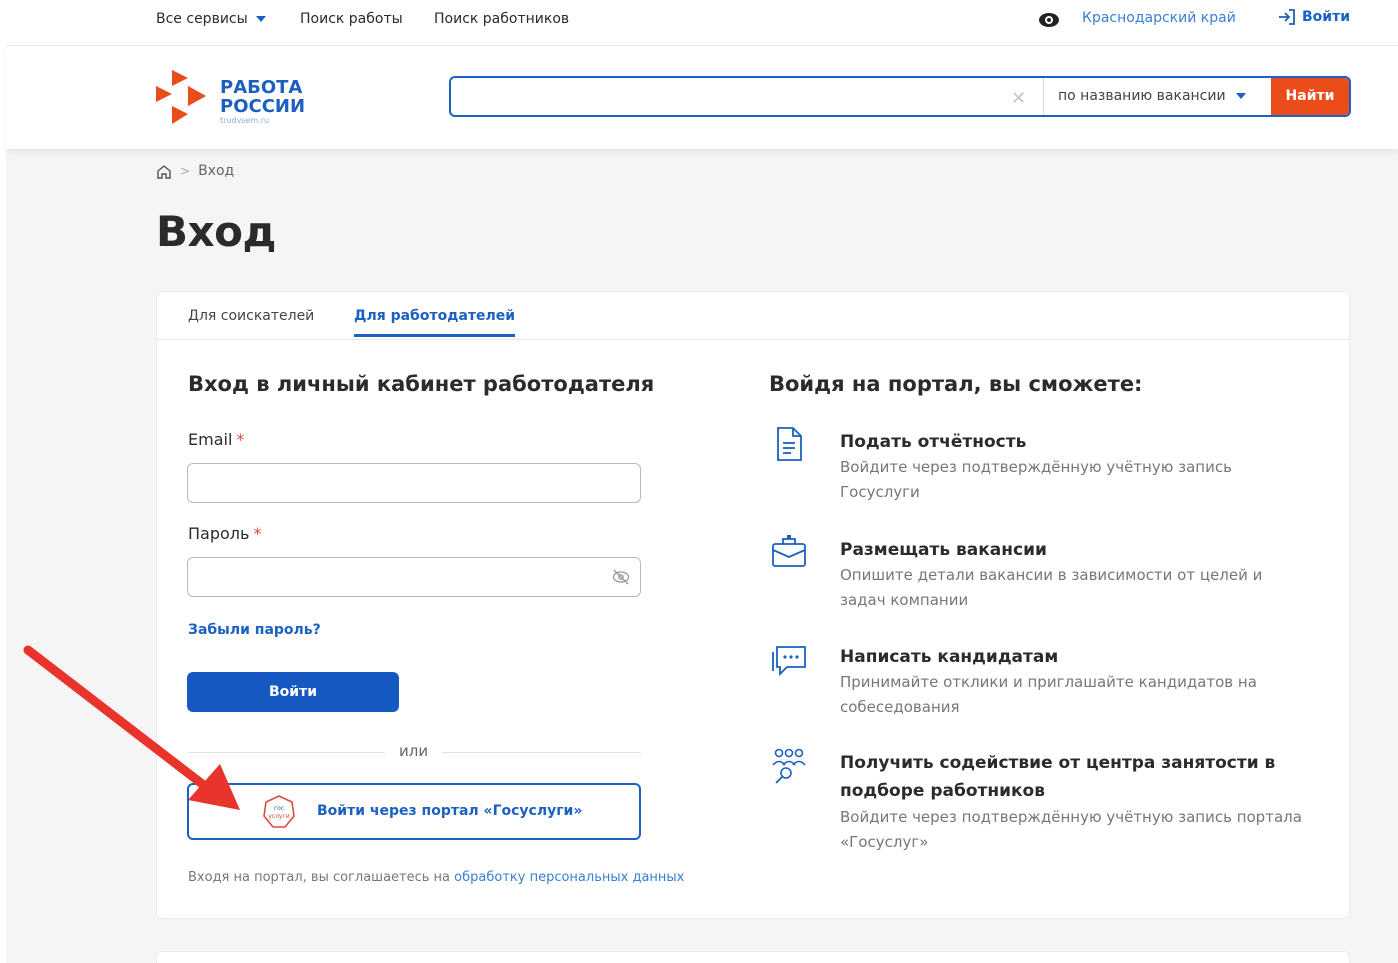 The width and height of the screenshot is (1398, 963). What do you see at coordinates (216, 231) in the screenshot?
I see `page-title: Вход` at bounding box center [216, 231].